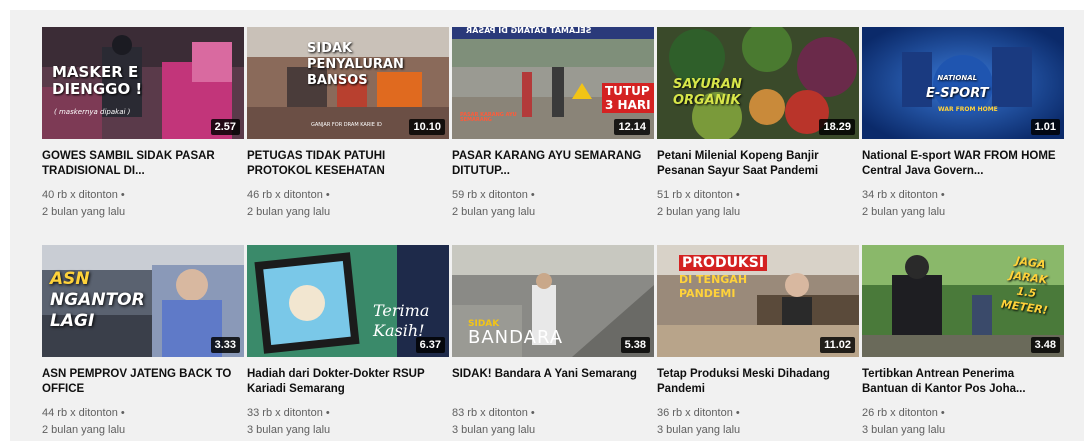 The width and height of the screenshot is (1084, 447). What do you see at coordinates (345, 164) in the screenshot?
I see `video-title: PETUGAS TIDAK PATUHI PROTOKOL KESEHATAN` at bounding box center [345, 164].